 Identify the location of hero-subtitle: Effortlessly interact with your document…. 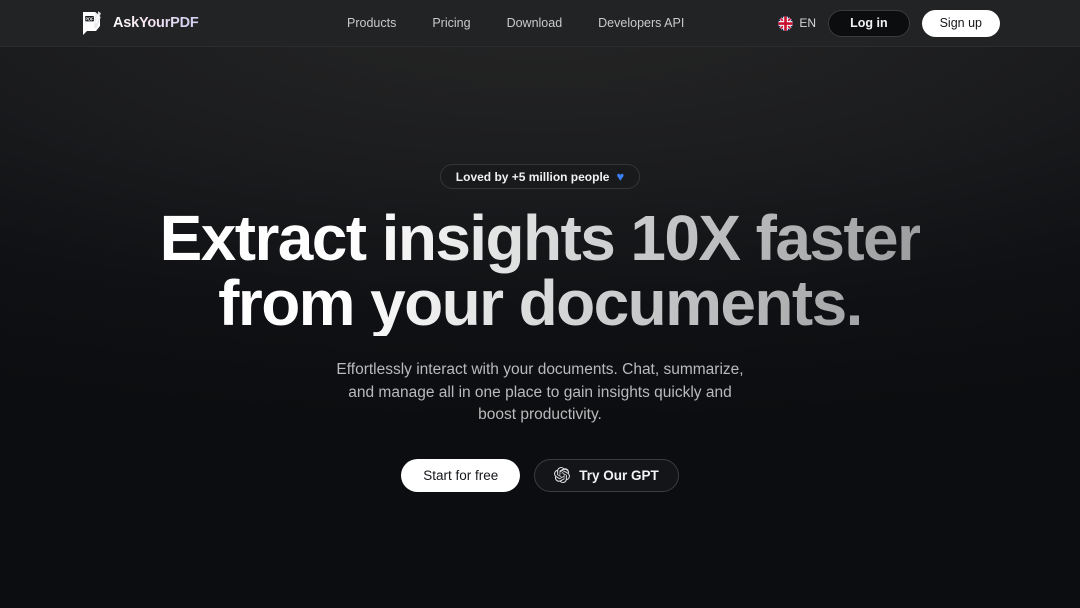
(540, 392).